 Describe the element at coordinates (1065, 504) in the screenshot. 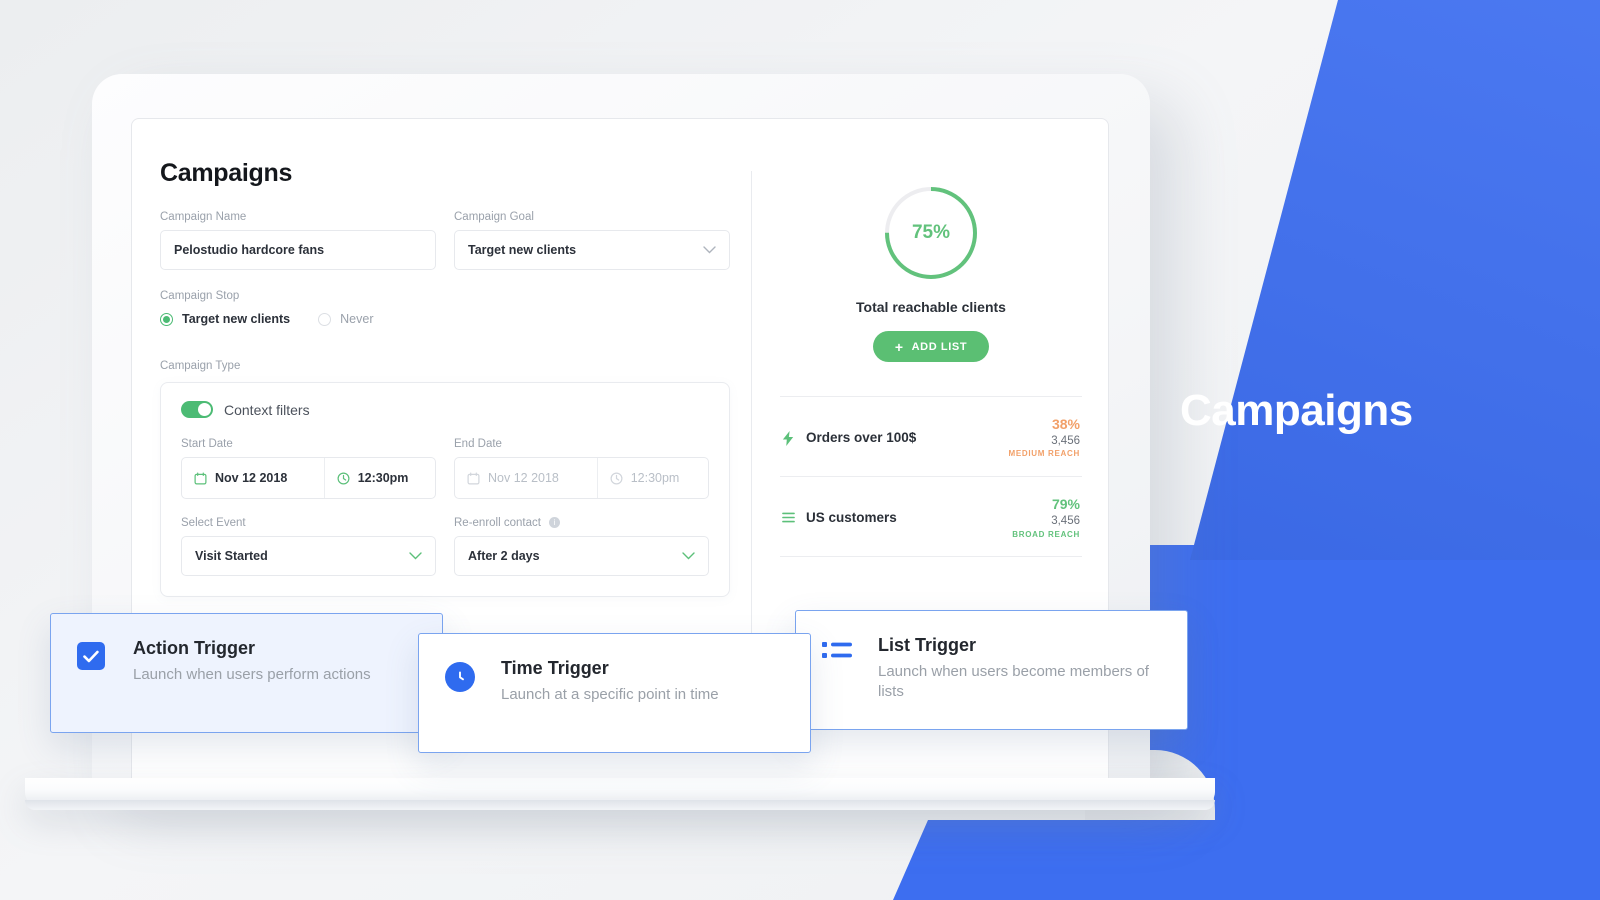

I see `reach-row-percent: 79%` at that location.